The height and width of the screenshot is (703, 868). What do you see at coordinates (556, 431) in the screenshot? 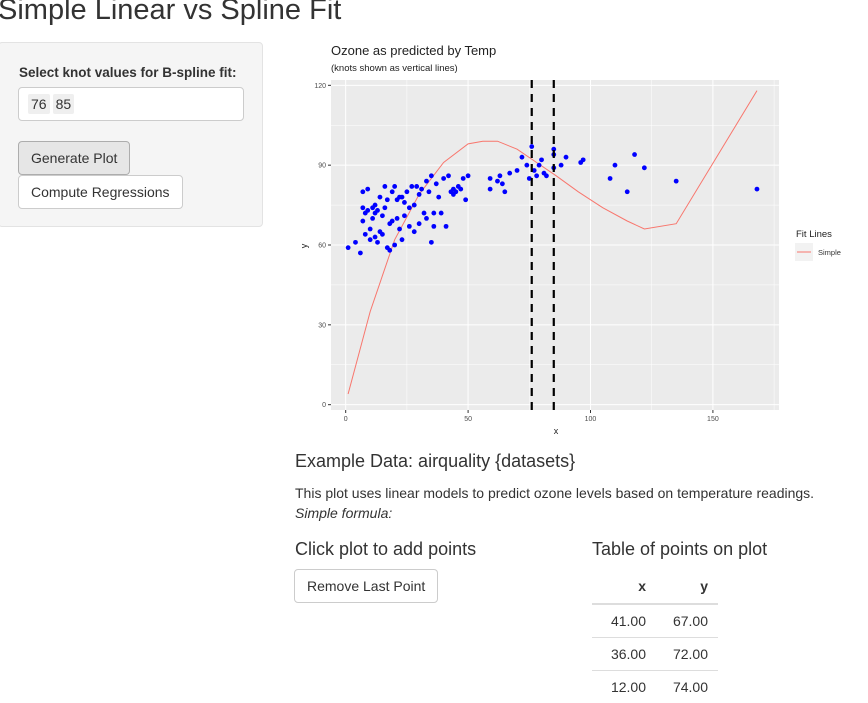
I see `x-axis-label: x` at bounding box center [556, 431].